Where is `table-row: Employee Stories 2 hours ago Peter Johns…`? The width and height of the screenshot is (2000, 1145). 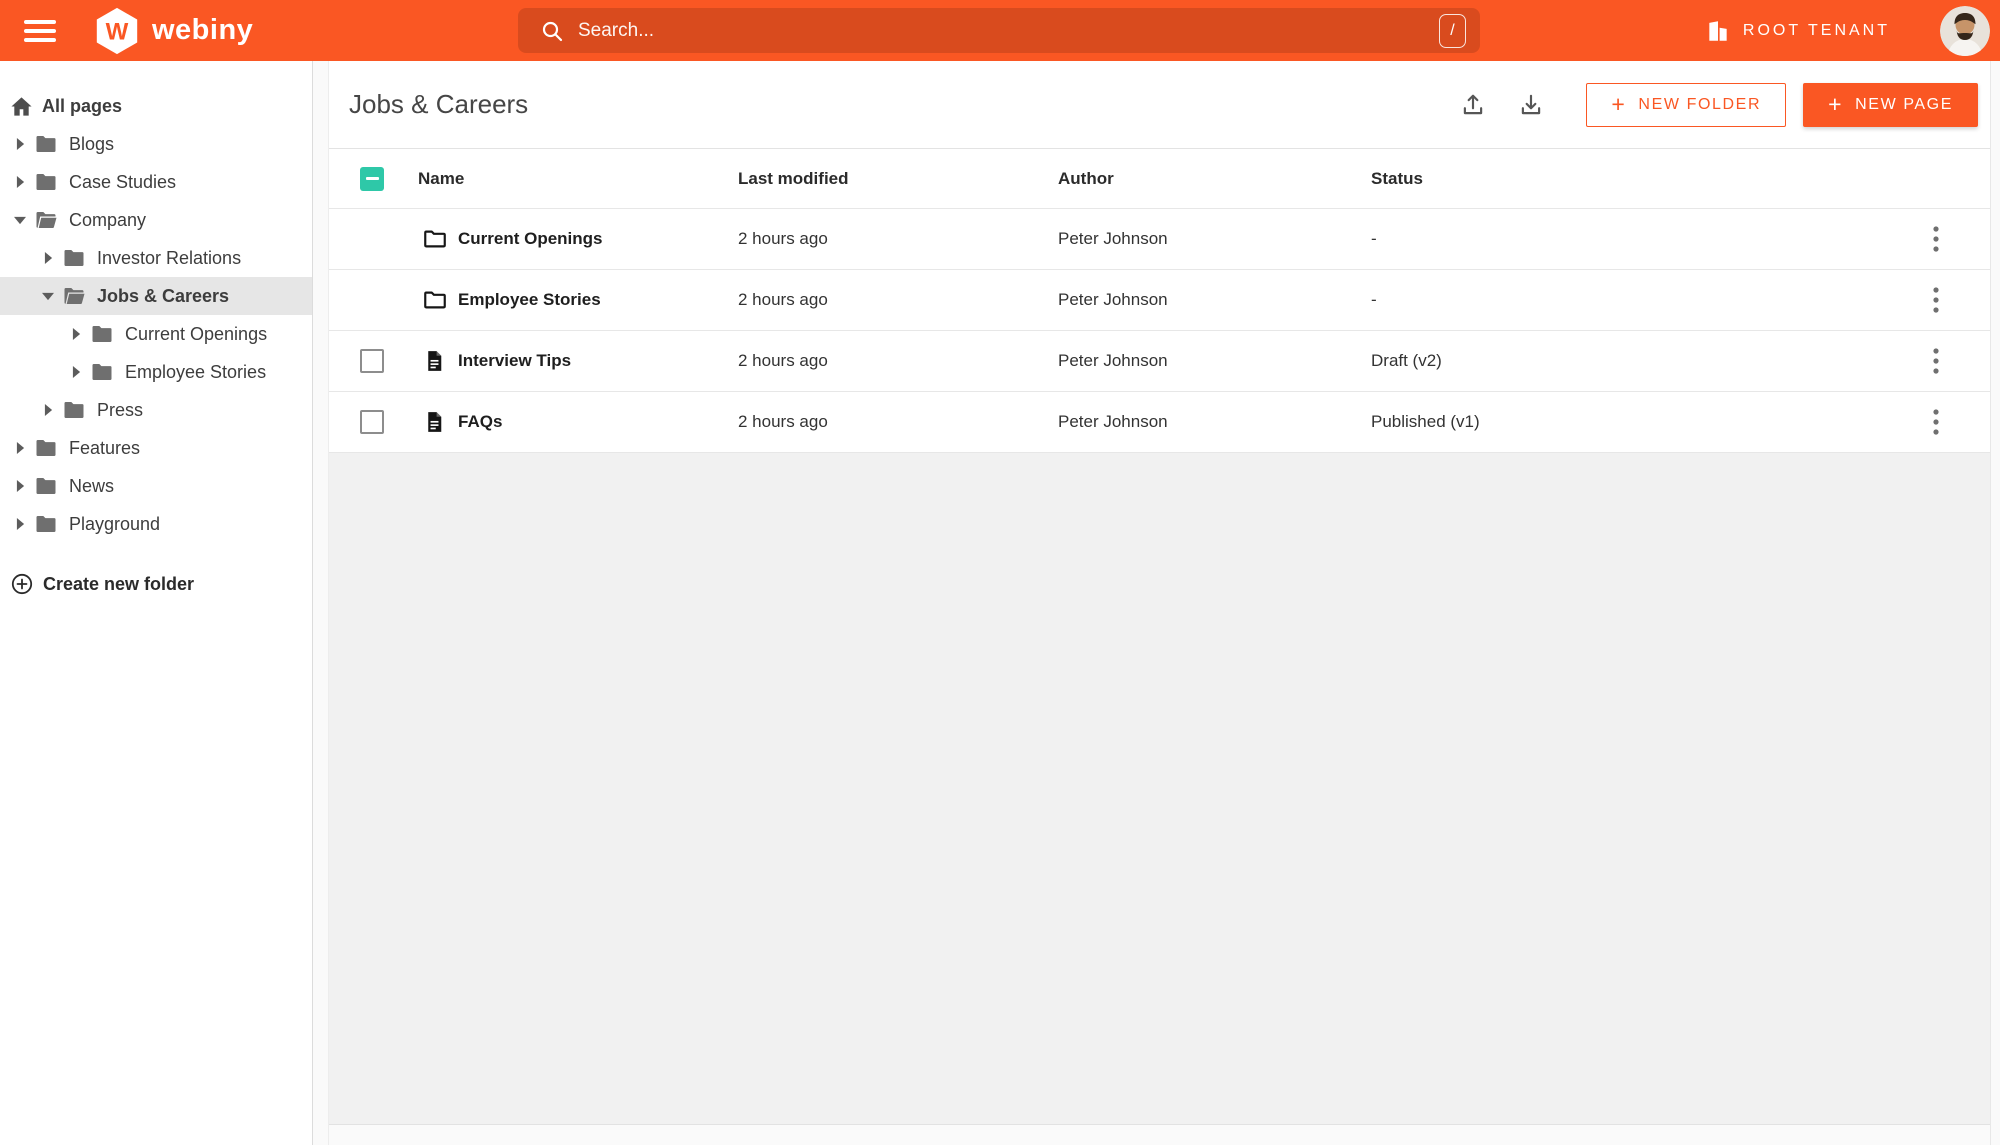 table-row: Employee Stories 2 hours ago Peter Johns… is located at coordinates (1159, 300).